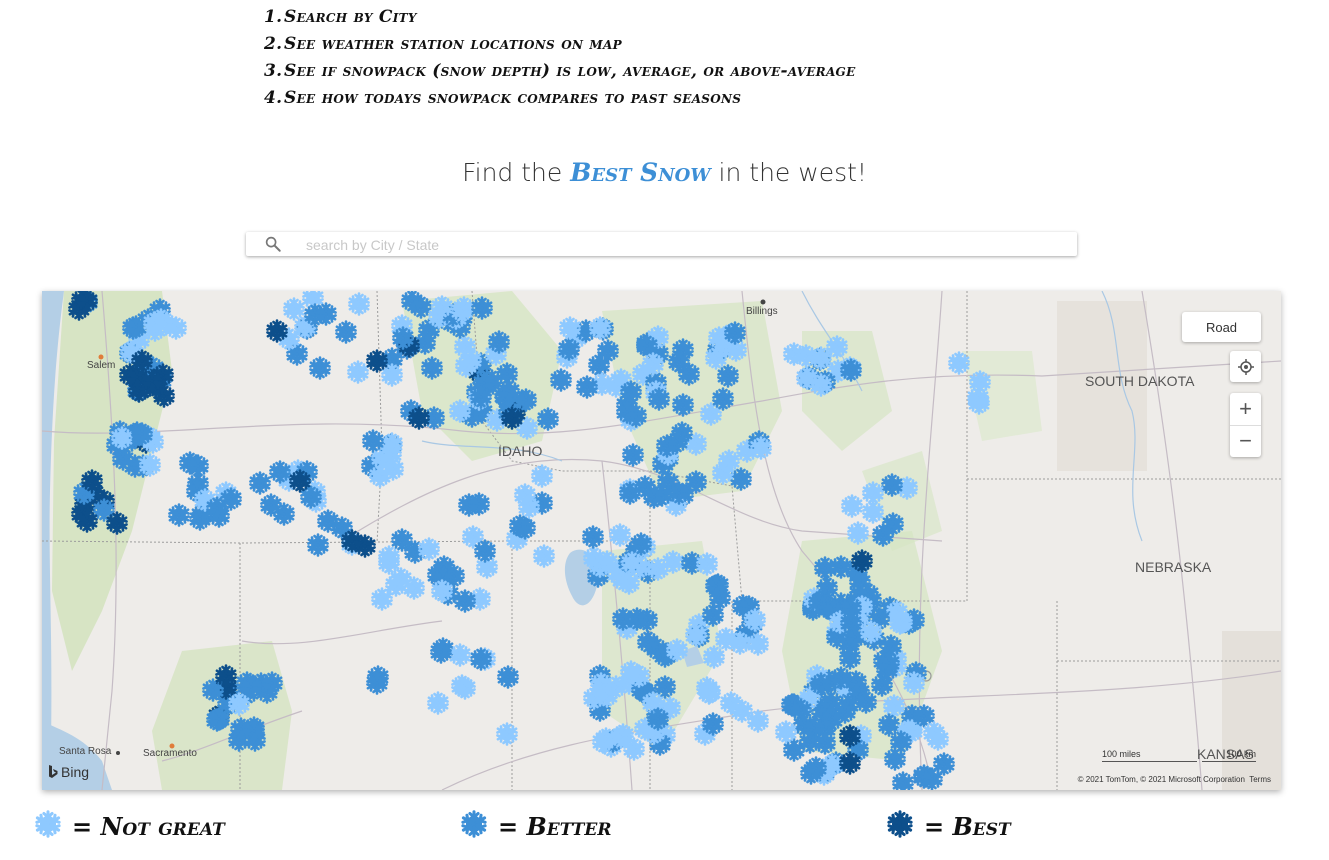  I want to click on terms-link: Terms, so click(1260, 779).